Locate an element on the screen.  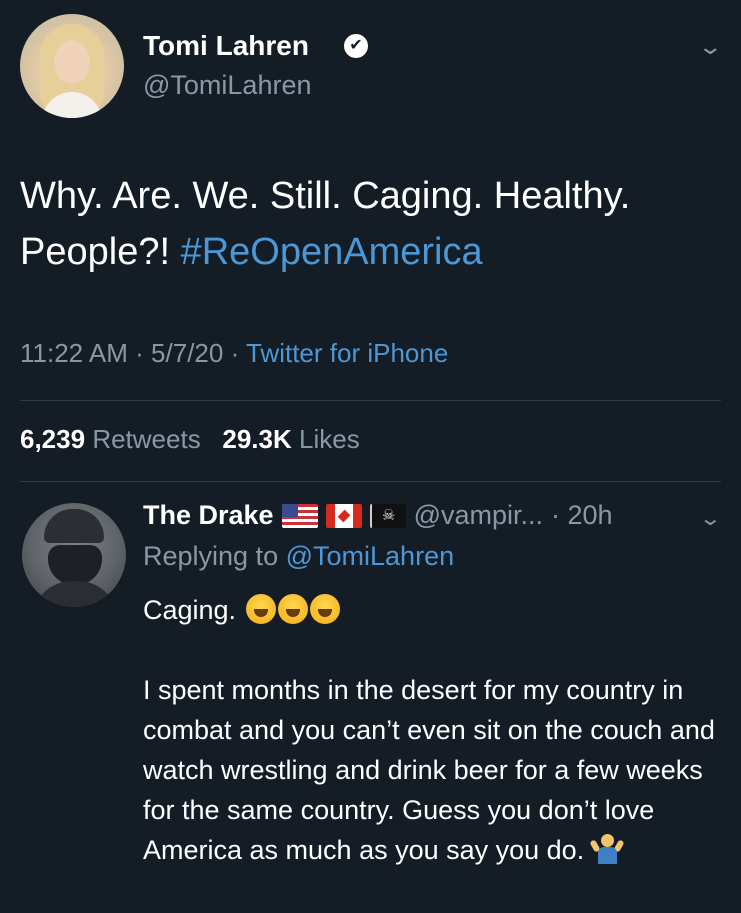
likes-stat: 29.3K Likes is located at coordinates (290, 439).